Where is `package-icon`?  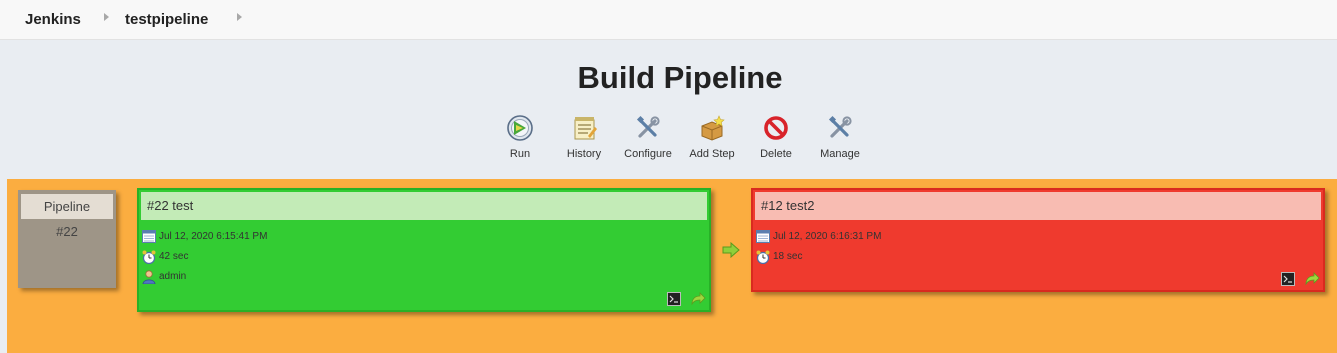 package-icon is located at coordinates (713, 128).